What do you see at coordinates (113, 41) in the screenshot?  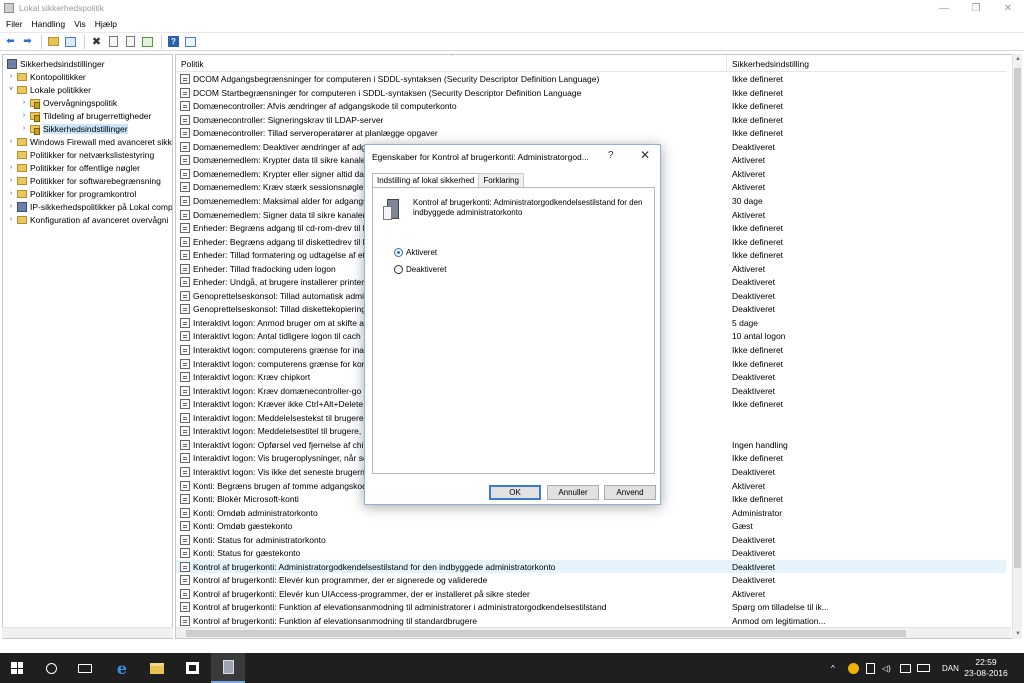 I see `properties-button` at bounding box center [113, 41].